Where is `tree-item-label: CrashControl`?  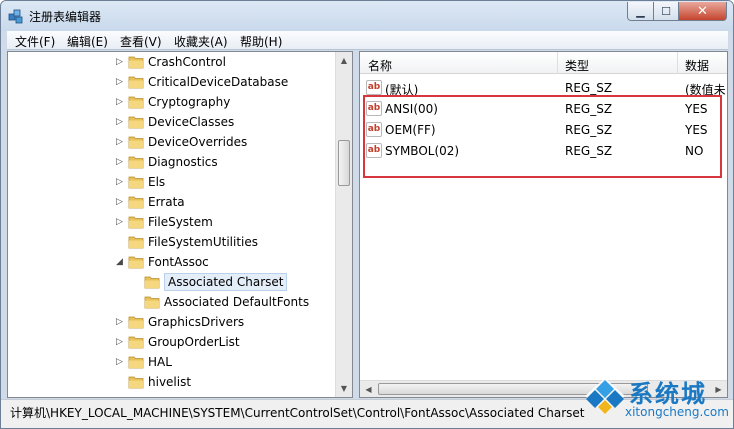
tree-item-label: CrashControl is located at coordinates (187, 62).